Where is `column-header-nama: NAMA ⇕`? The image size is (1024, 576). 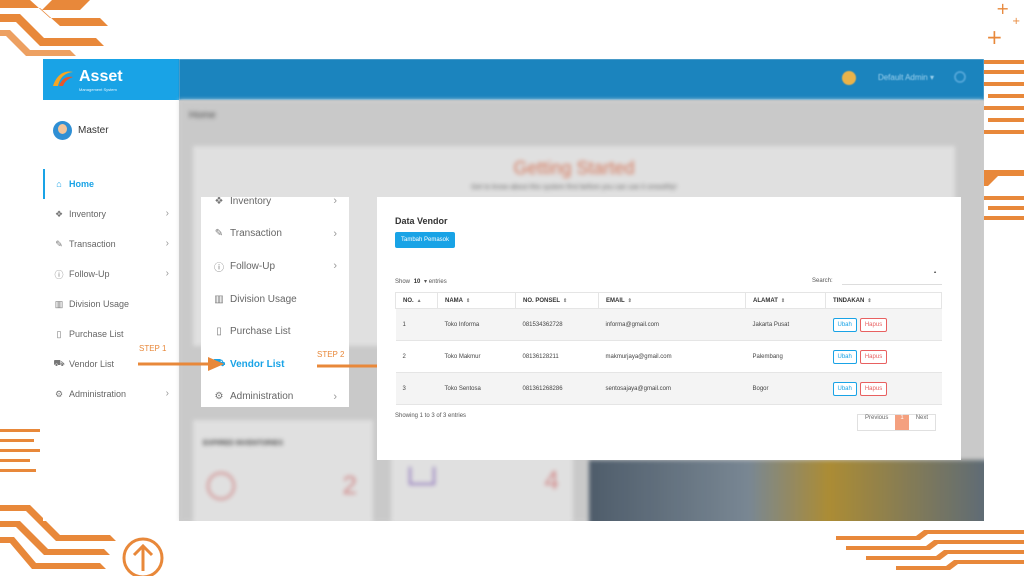
column-header-nama: NAMA ⇕ is located at coordinates (476, 300).